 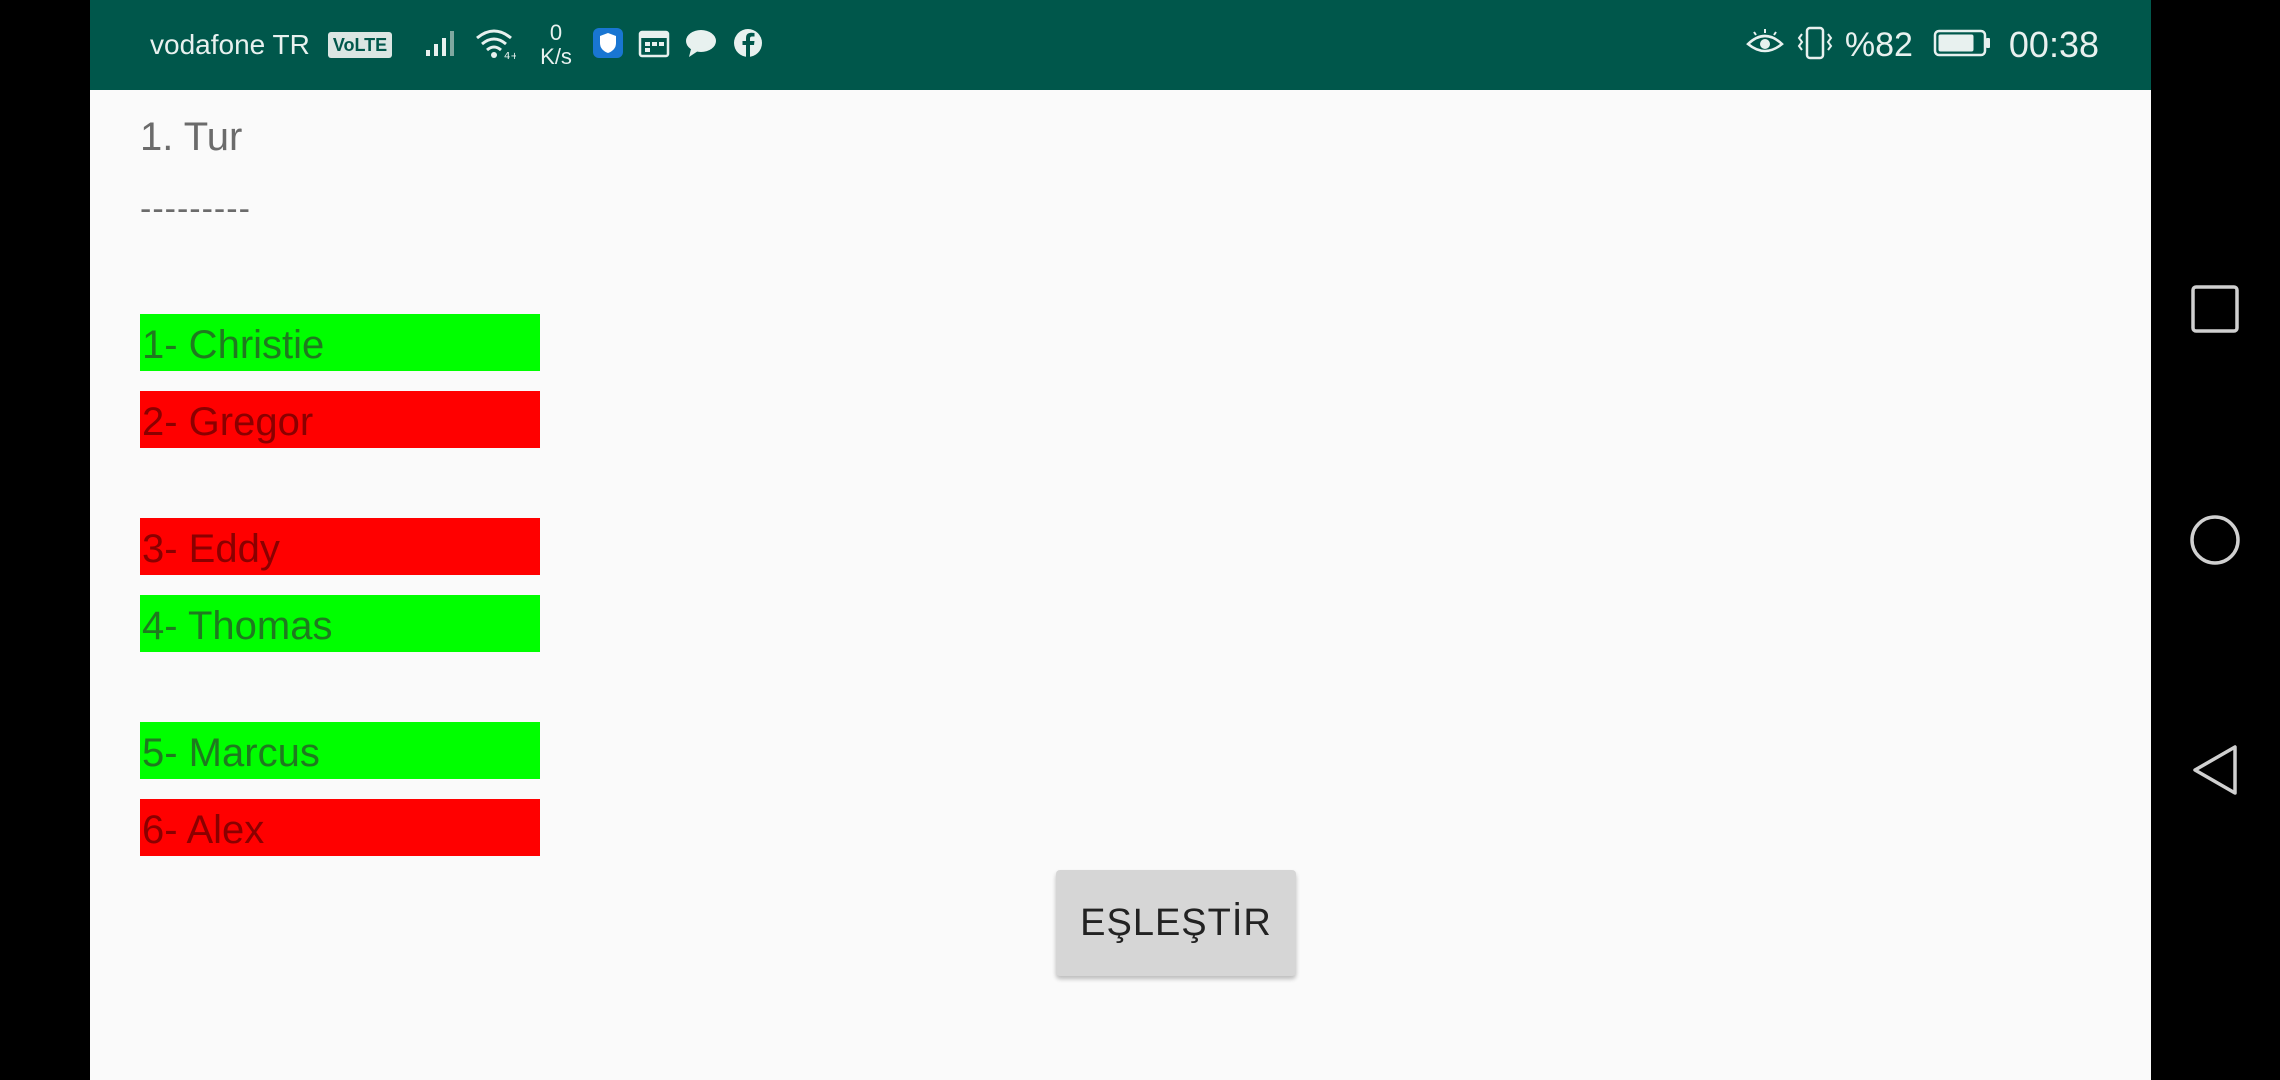 What do you see at coordinates (1176, 923) in the screenshot?
I see `match-button: EŞLEŞTİR` at bounding box center [1176, 923].